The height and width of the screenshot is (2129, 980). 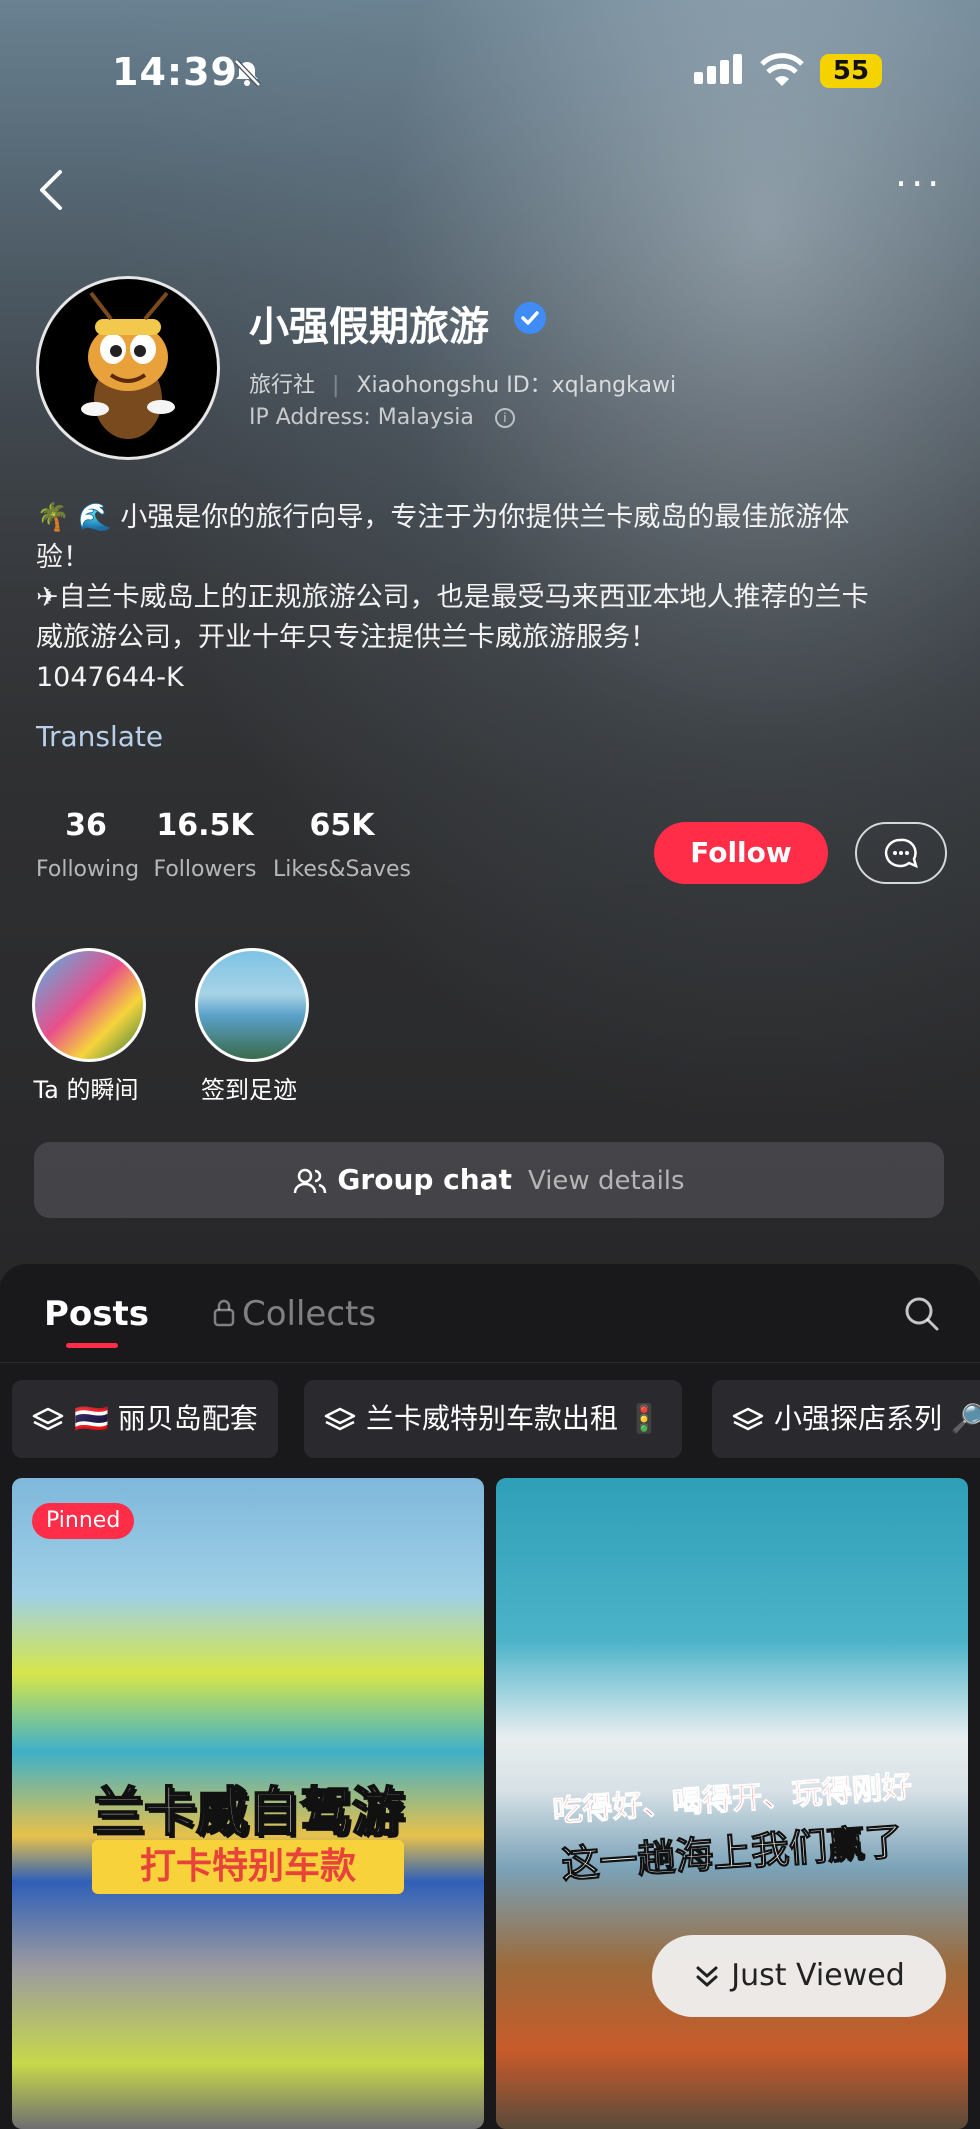 What do you see at coordinates (205, 869) in the screenshot?
I see `stat-label: Followers` at bounding box center [205, 869].